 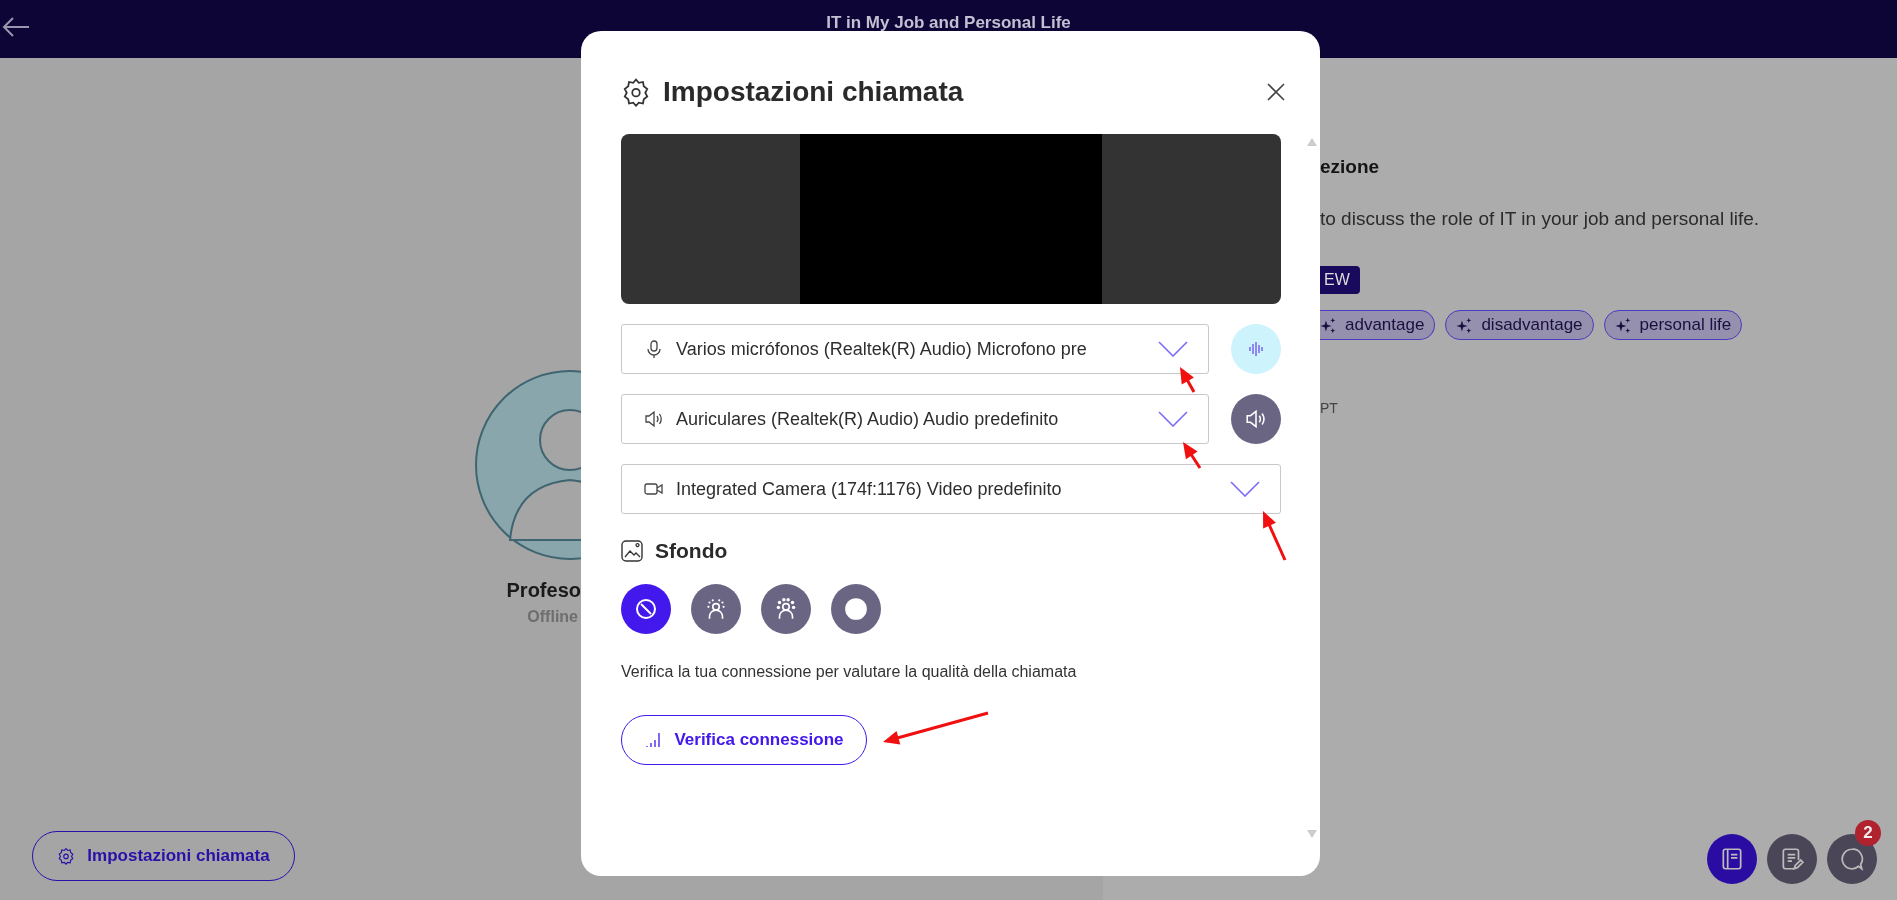 I want to click on connection-hint: Verifica la tua connessione per valutare la qualità della chiamata, so click(x=849, y=672).